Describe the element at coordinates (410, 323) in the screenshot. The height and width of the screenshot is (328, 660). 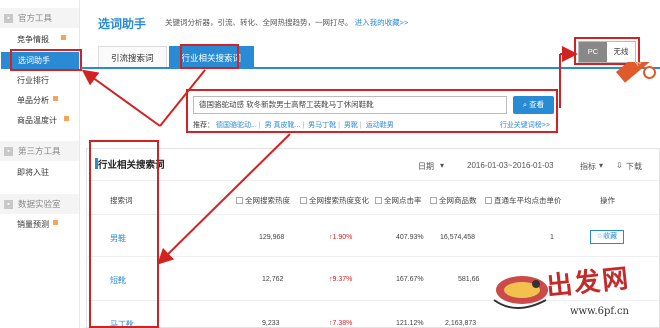
I see `cell-ctr: 121.12%` at that location.